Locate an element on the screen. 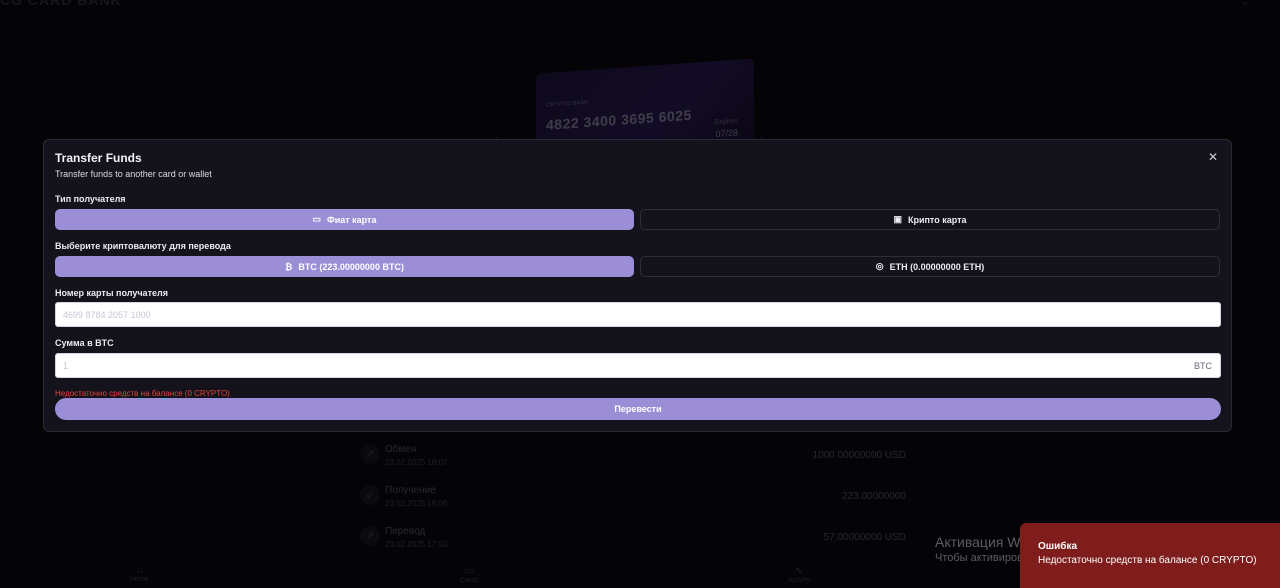 This screenshot has width=1280, height=588. close-icon: ✕ is located at coordinates (1213, 157).